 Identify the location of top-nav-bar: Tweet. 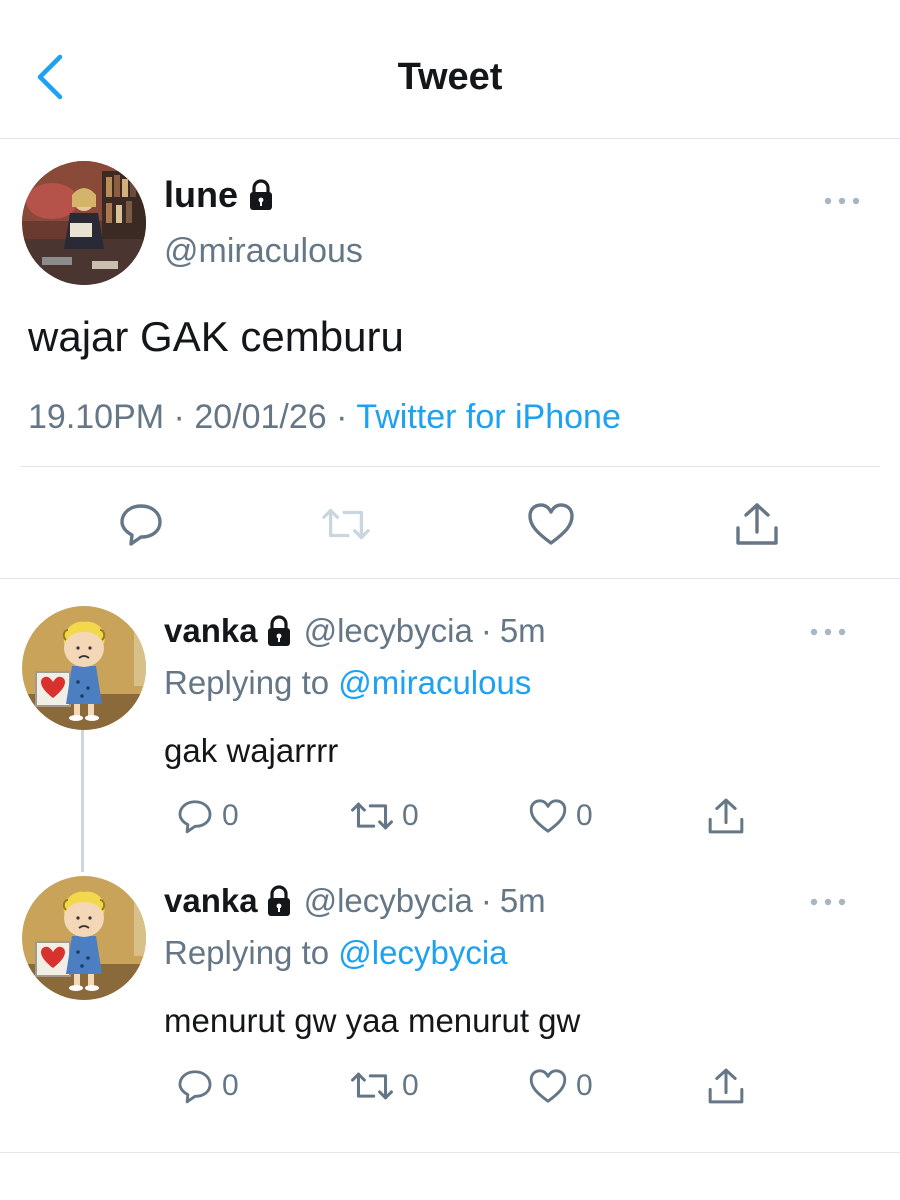
(450, 69).